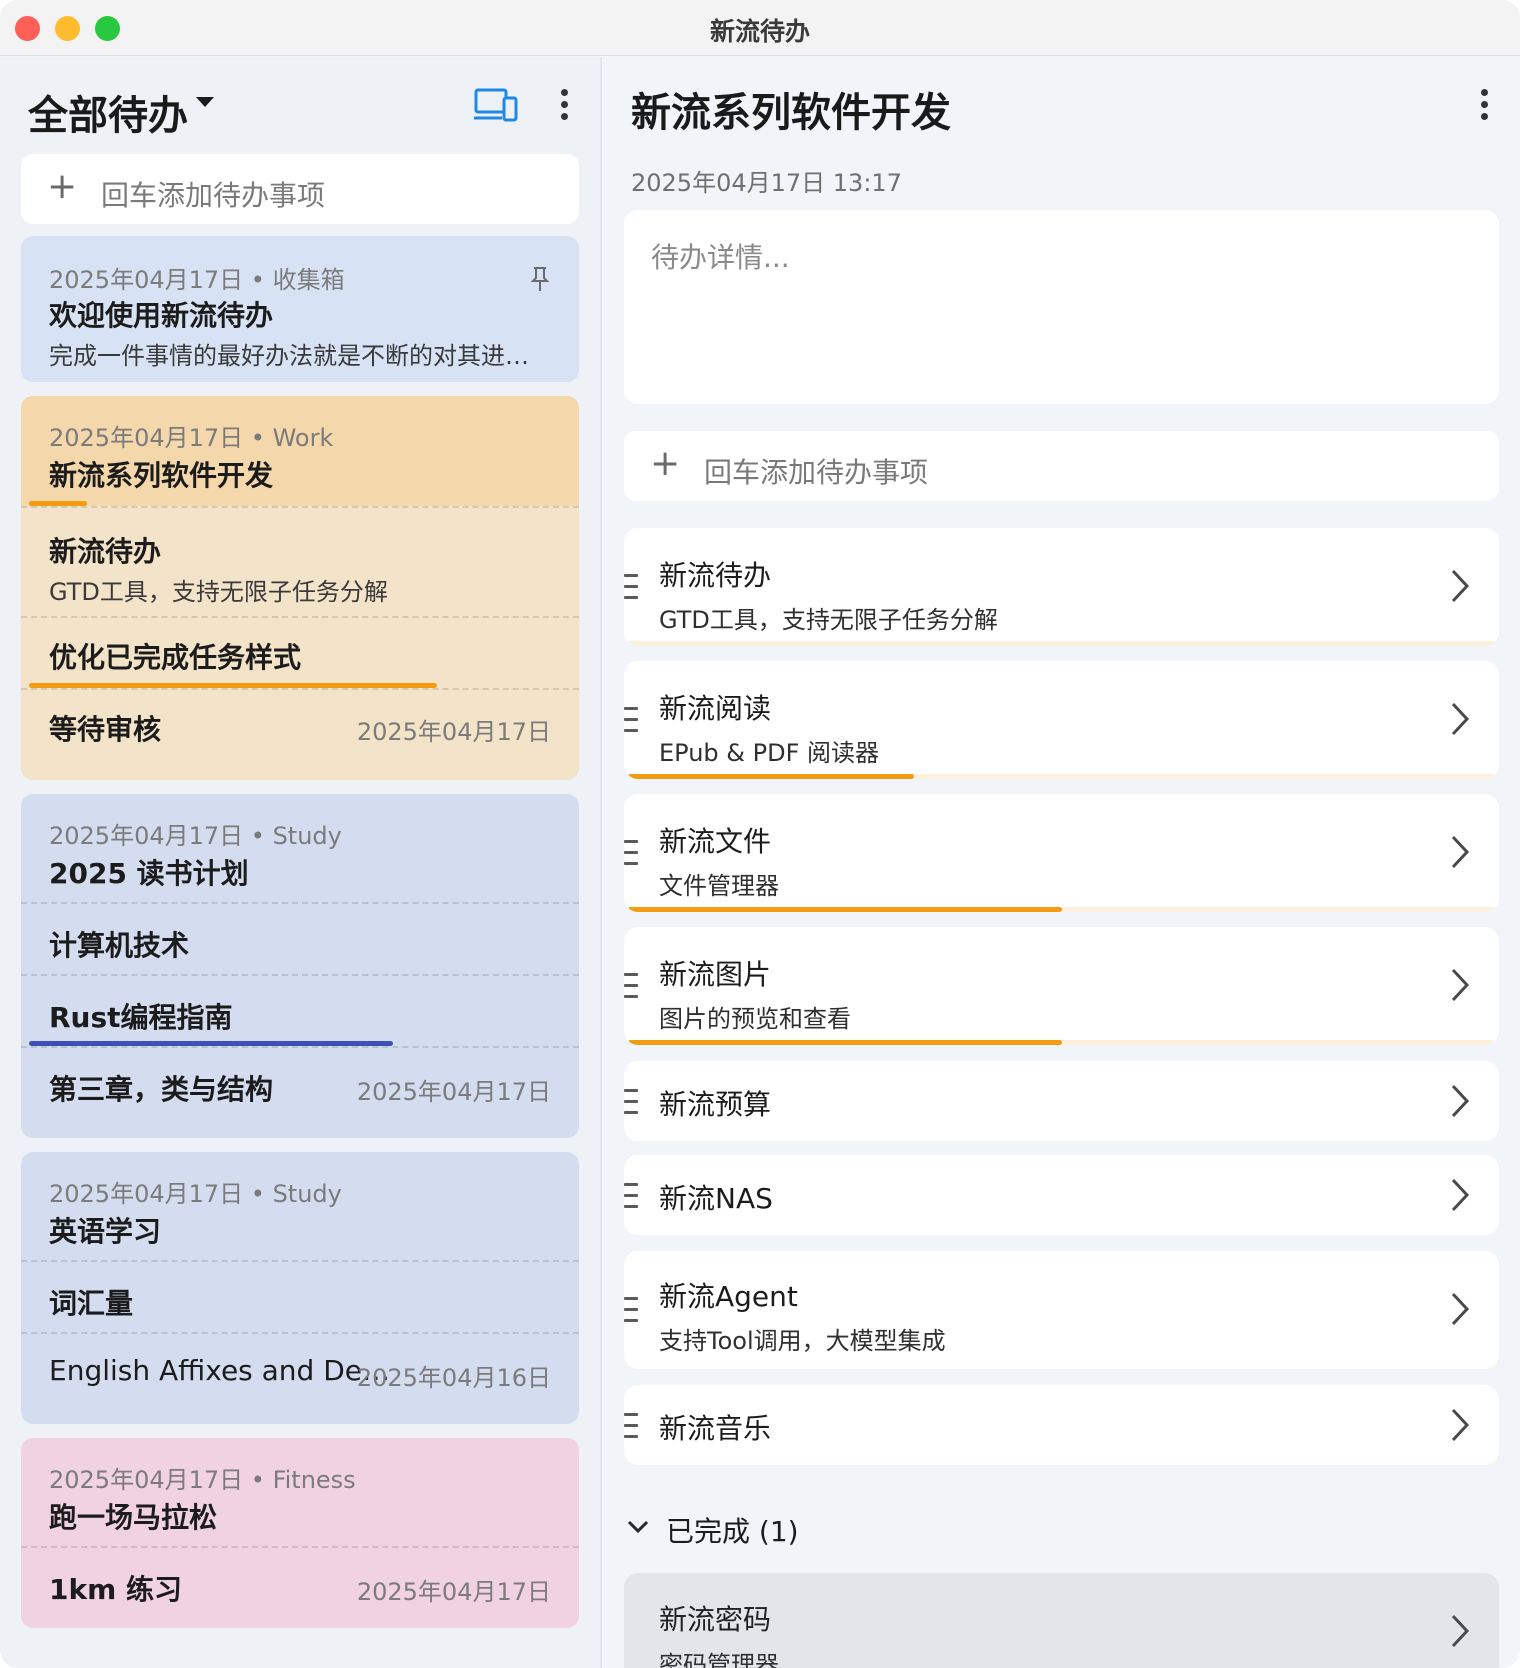 The image size is (1520, 1668). I want to click on detail-title: 新流系列软件开发, so click(791, 109).